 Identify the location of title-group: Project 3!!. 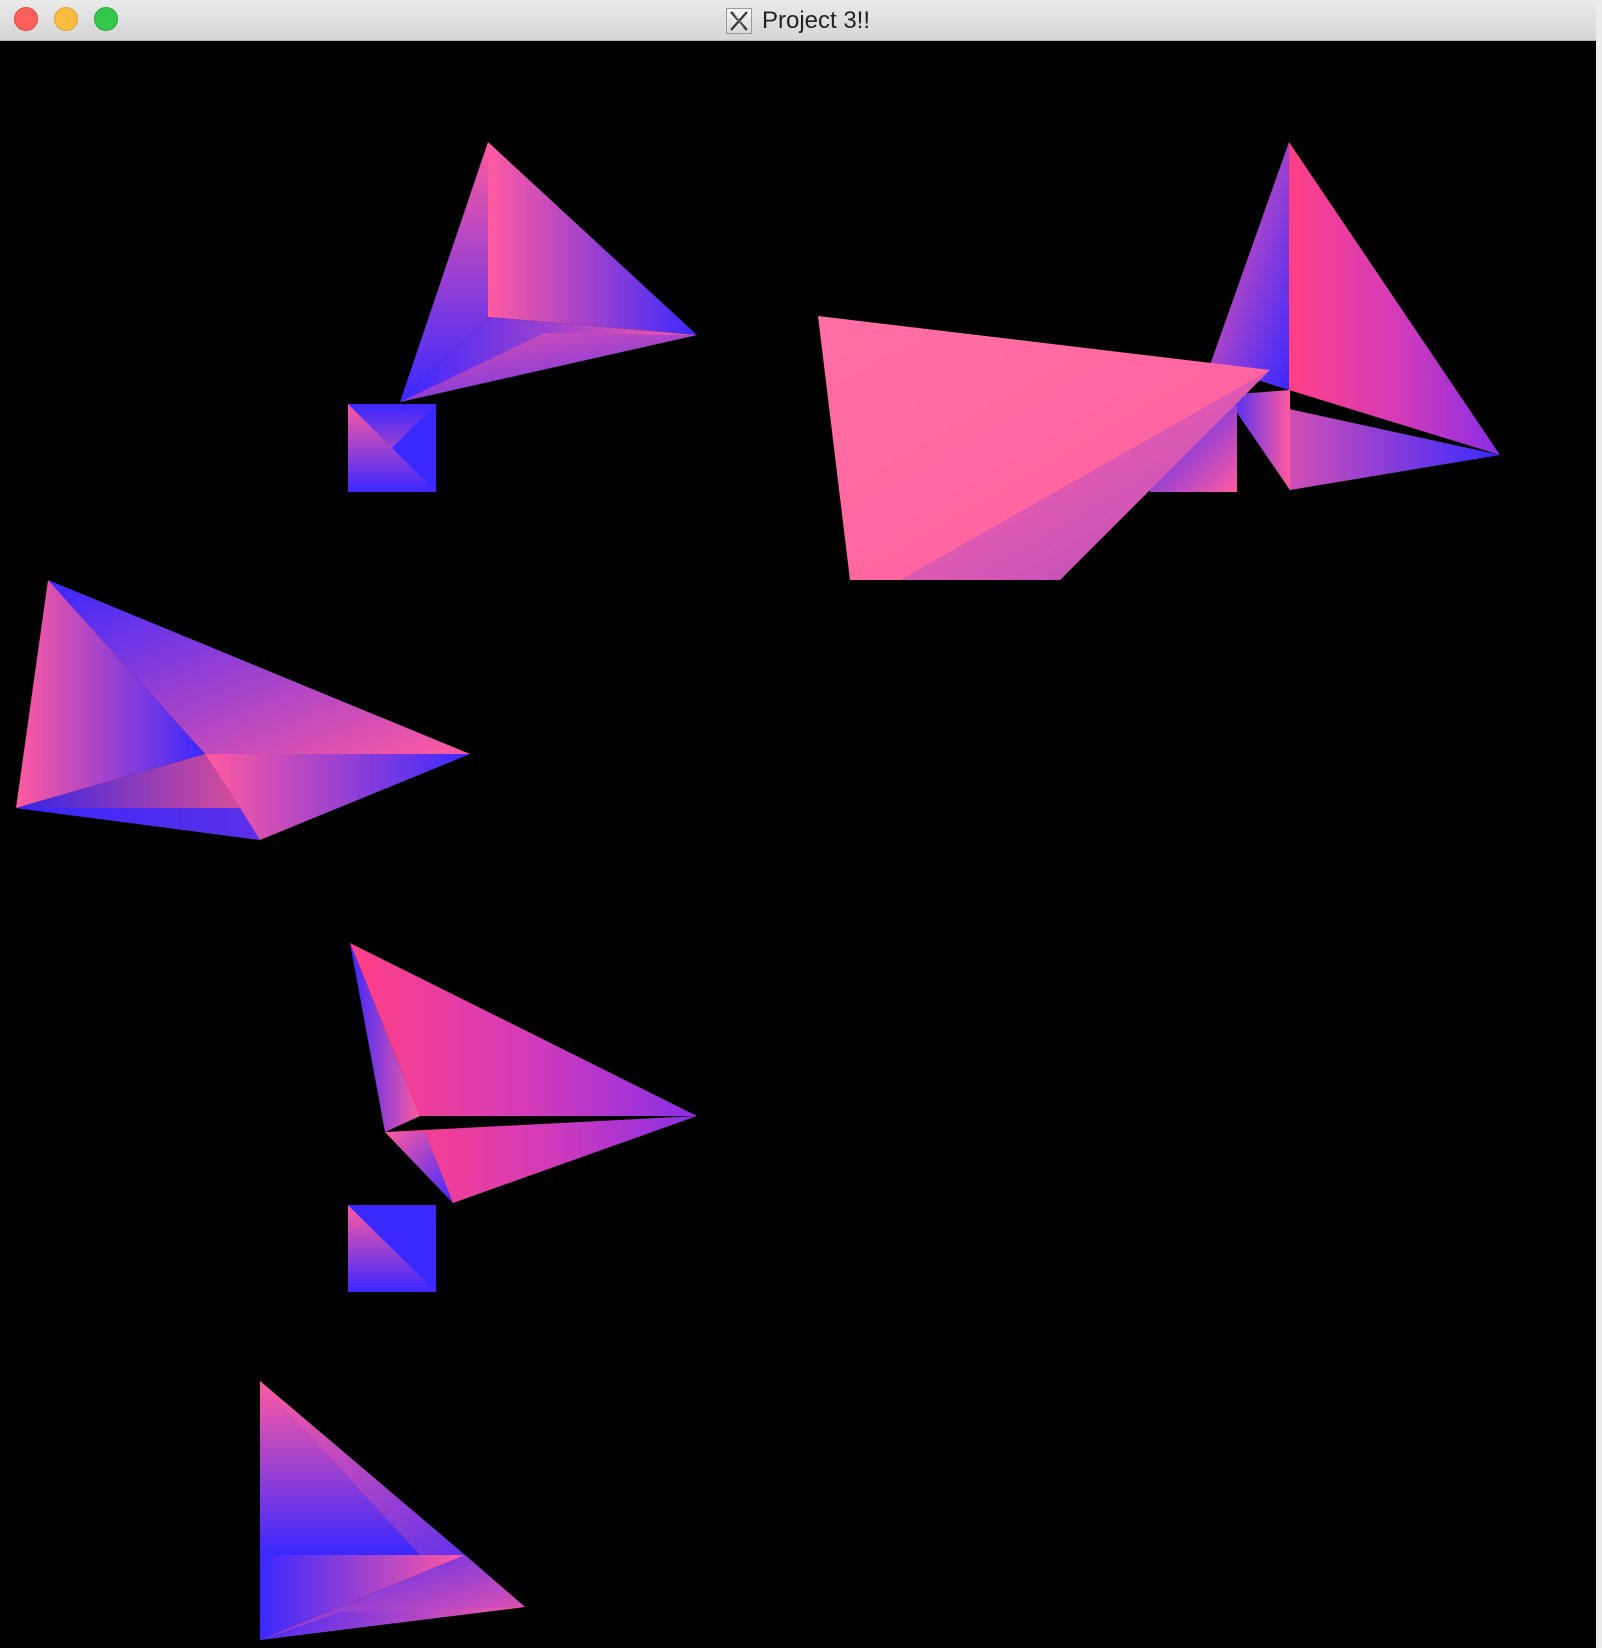
(798, 20).